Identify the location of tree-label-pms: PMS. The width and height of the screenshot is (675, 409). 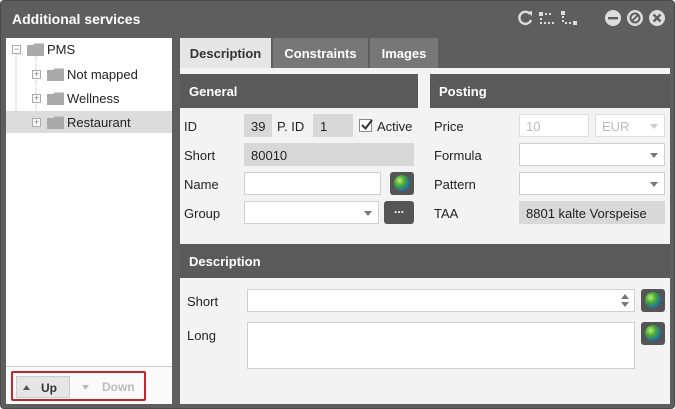
(61, 49).